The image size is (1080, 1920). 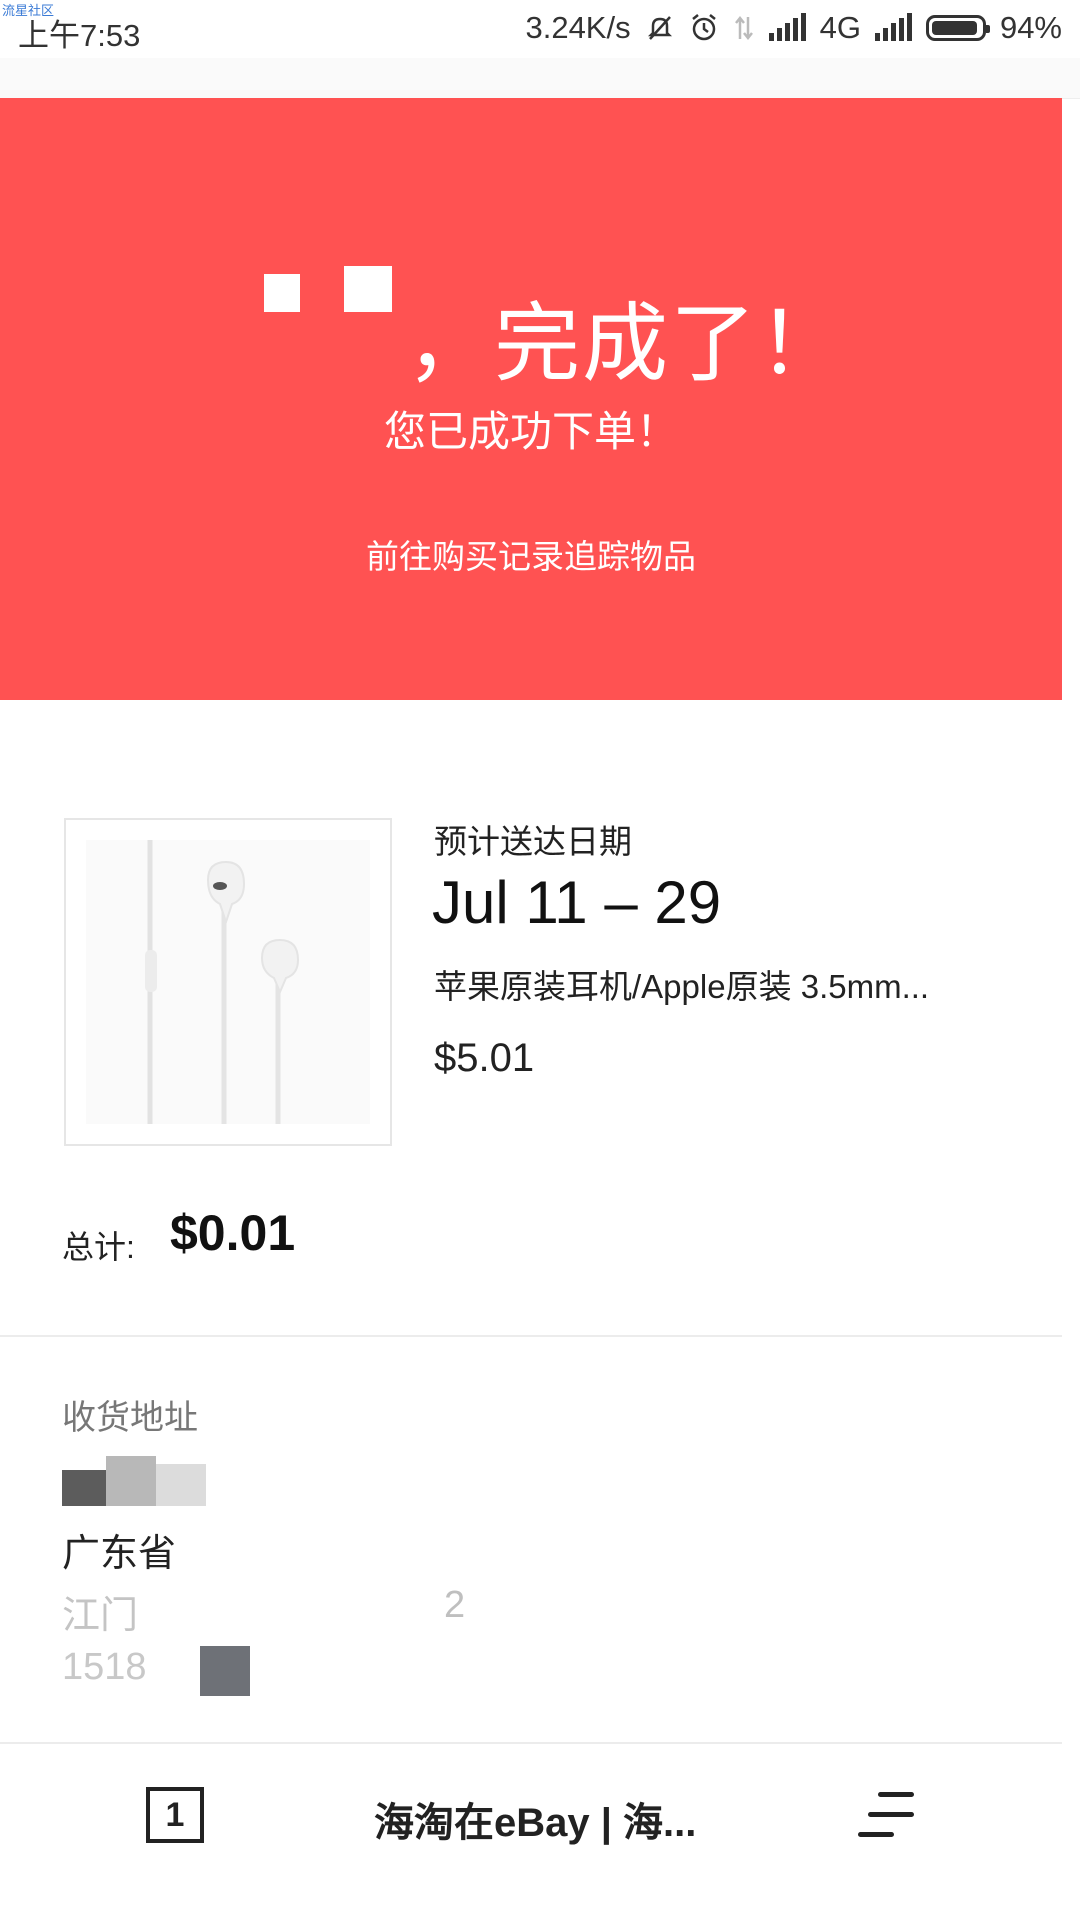 I want to click on mute-icon, so click(x=660, y=28).